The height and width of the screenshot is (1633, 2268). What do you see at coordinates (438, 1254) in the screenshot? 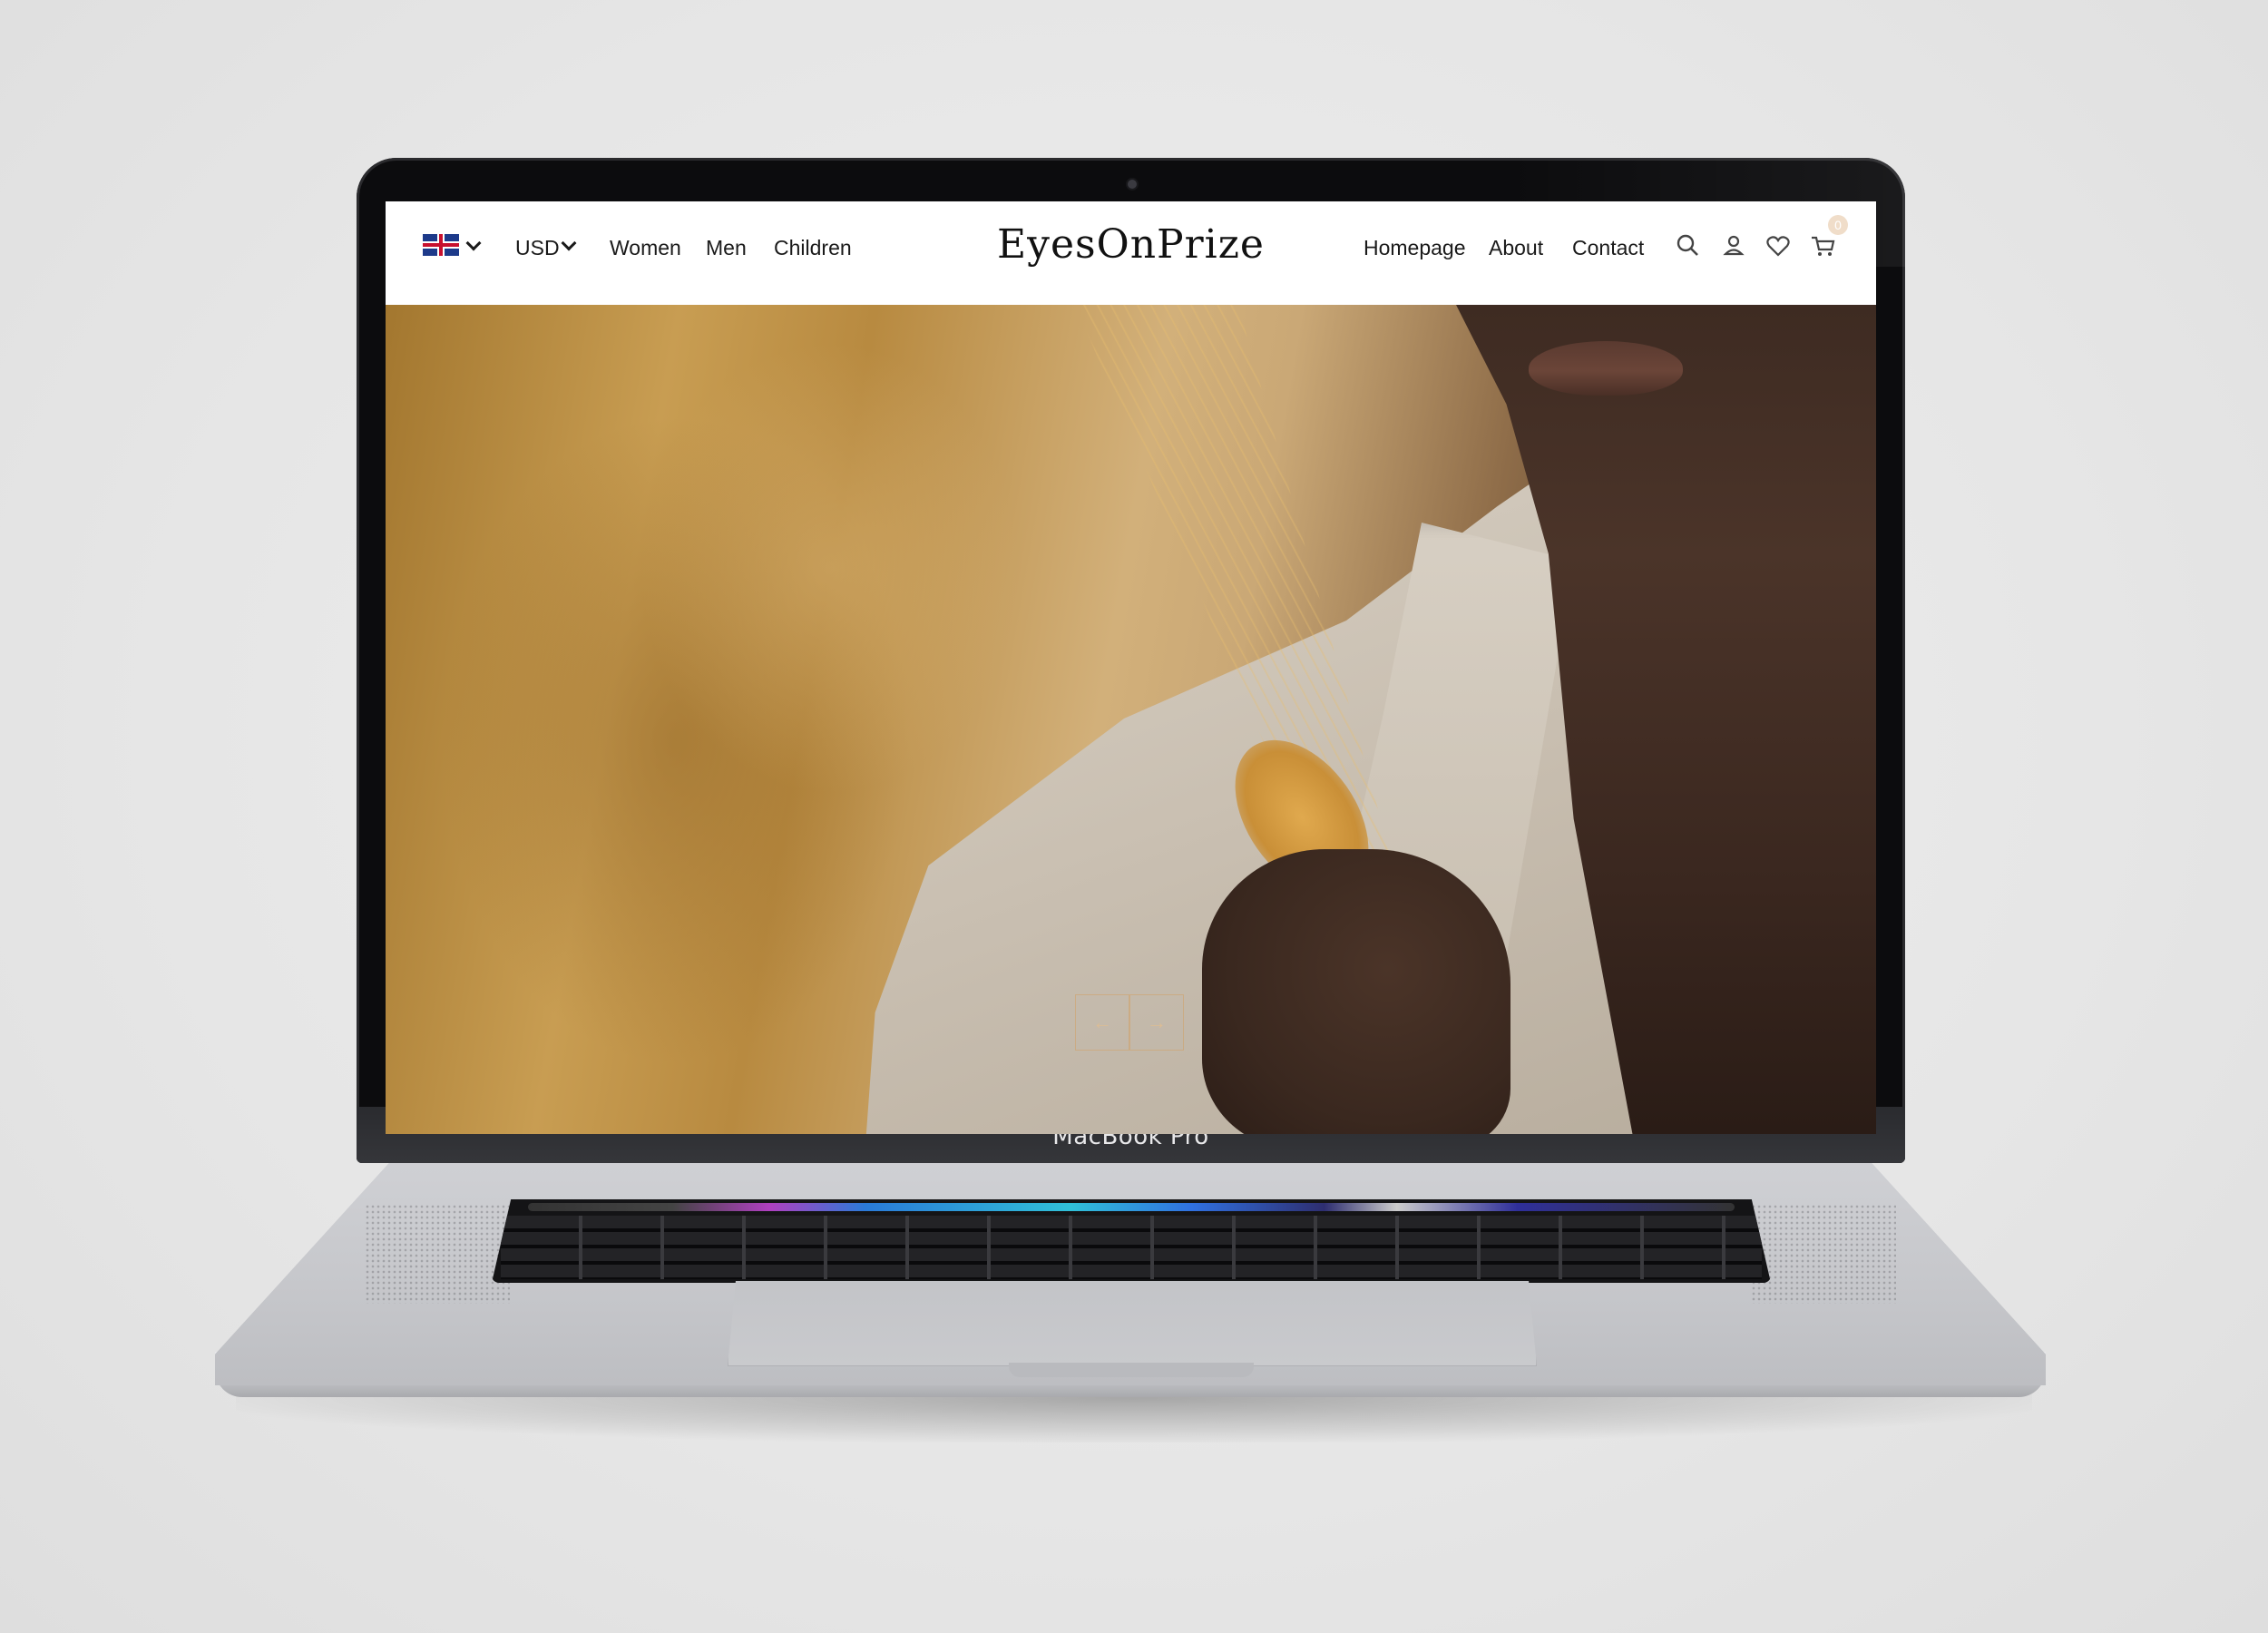
I see `speaker-grille-left` at bounding box center [438, 1254].